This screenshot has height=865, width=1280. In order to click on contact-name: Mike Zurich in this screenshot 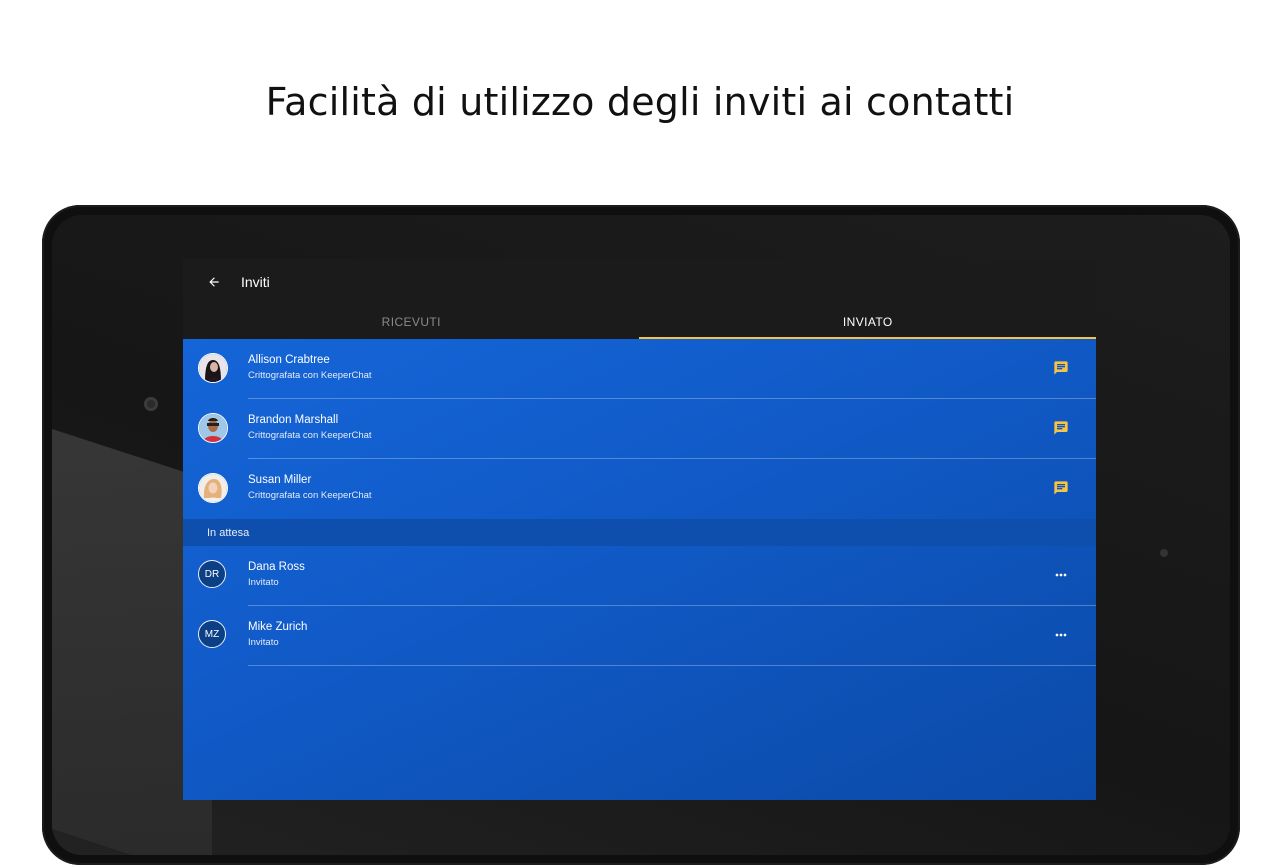, I will do `click(278, 627)`.